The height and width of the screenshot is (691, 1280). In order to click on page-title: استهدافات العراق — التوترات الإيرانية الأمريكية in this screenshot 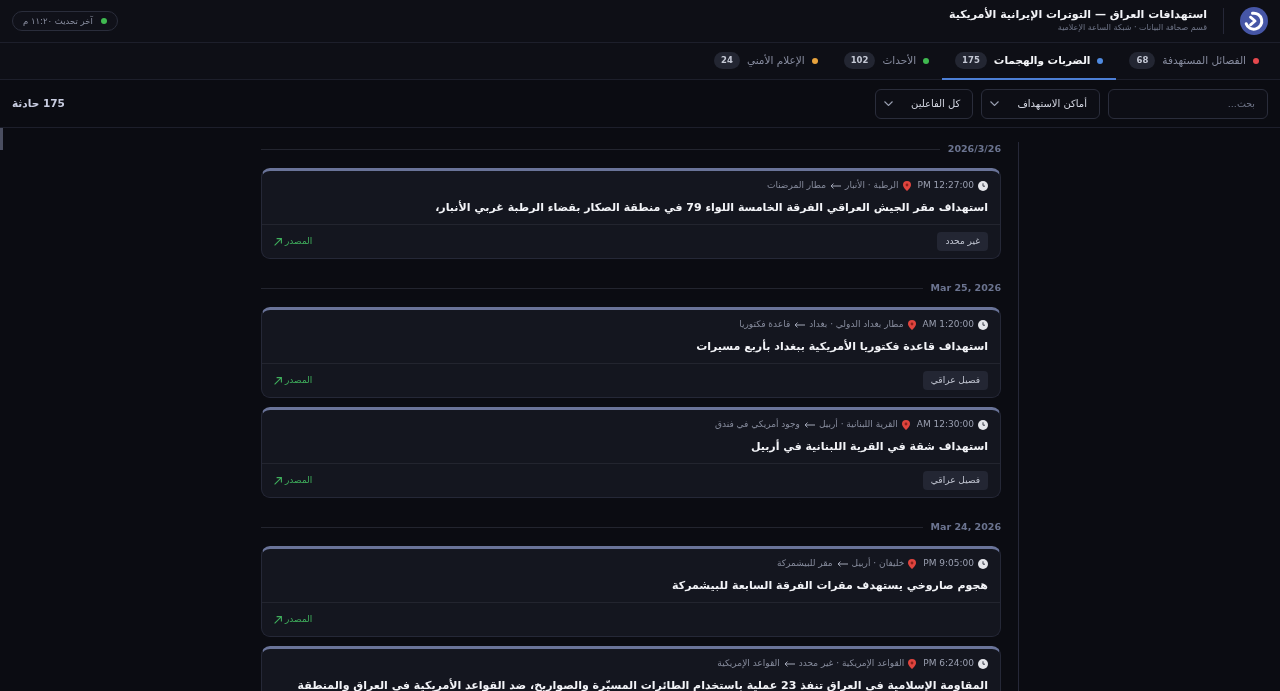, I will do `click(1078, 15)`.